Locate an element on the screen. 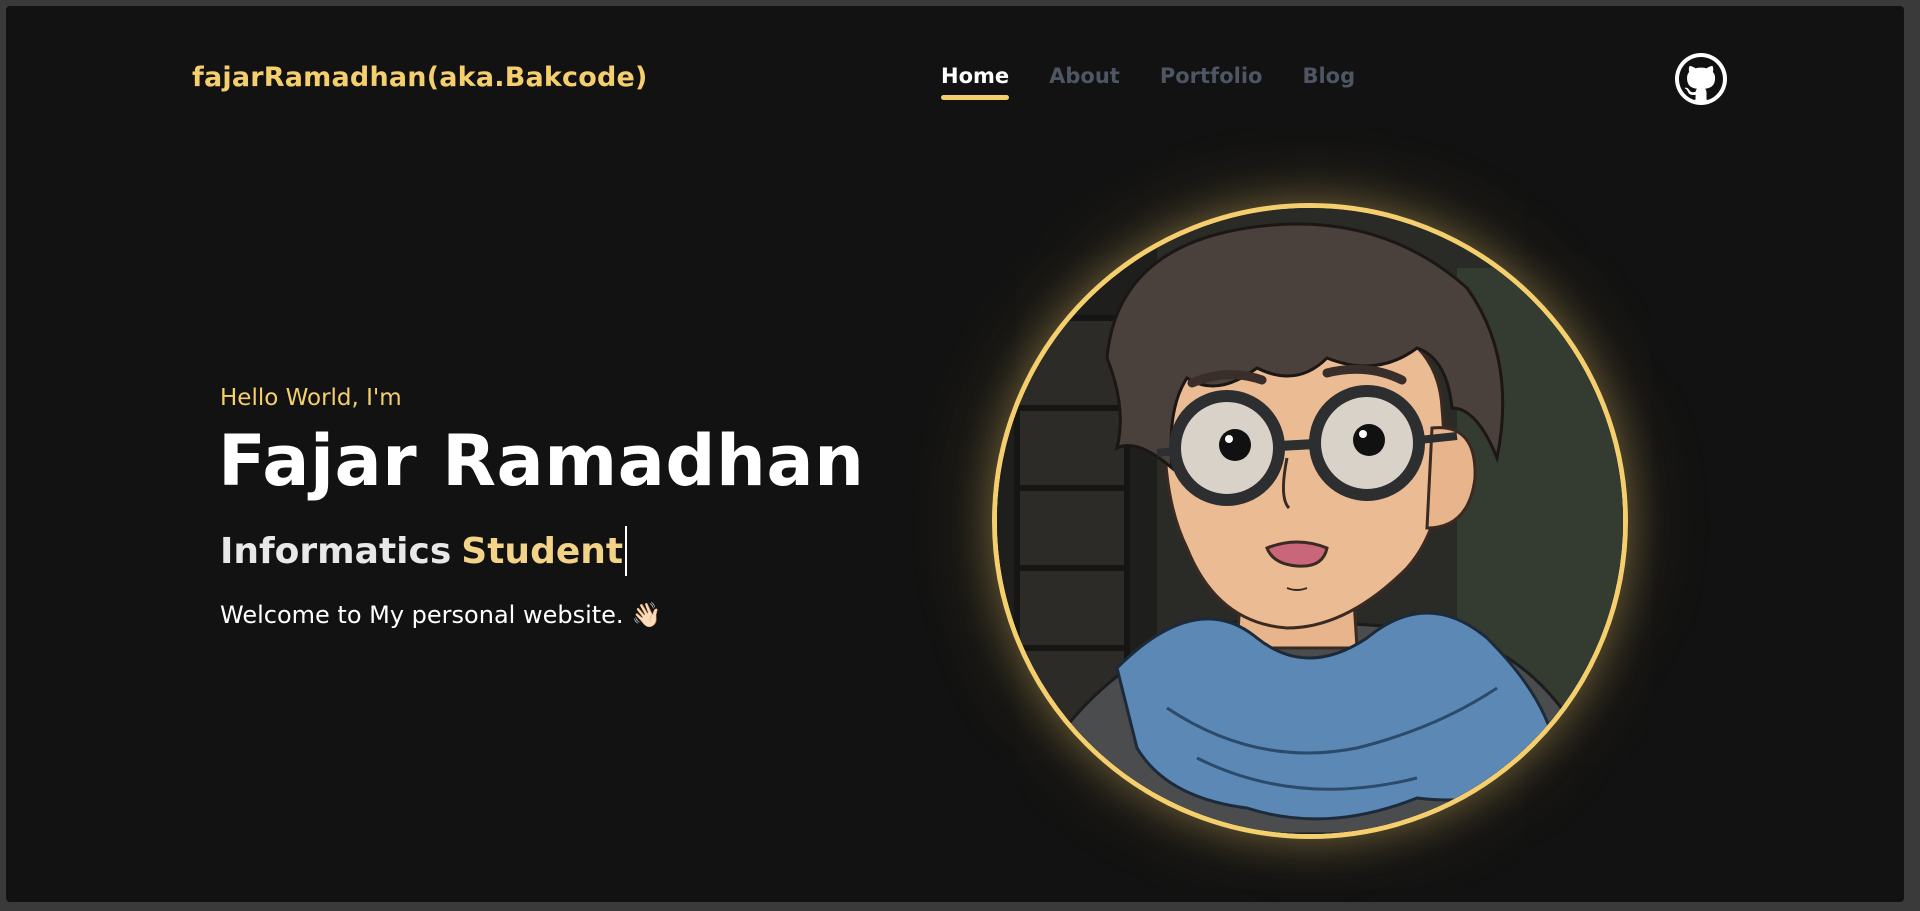 Image resolution: width=1920 pixels, height=911 pixels. active-nav-indicator is located at coordinates (975, 97).